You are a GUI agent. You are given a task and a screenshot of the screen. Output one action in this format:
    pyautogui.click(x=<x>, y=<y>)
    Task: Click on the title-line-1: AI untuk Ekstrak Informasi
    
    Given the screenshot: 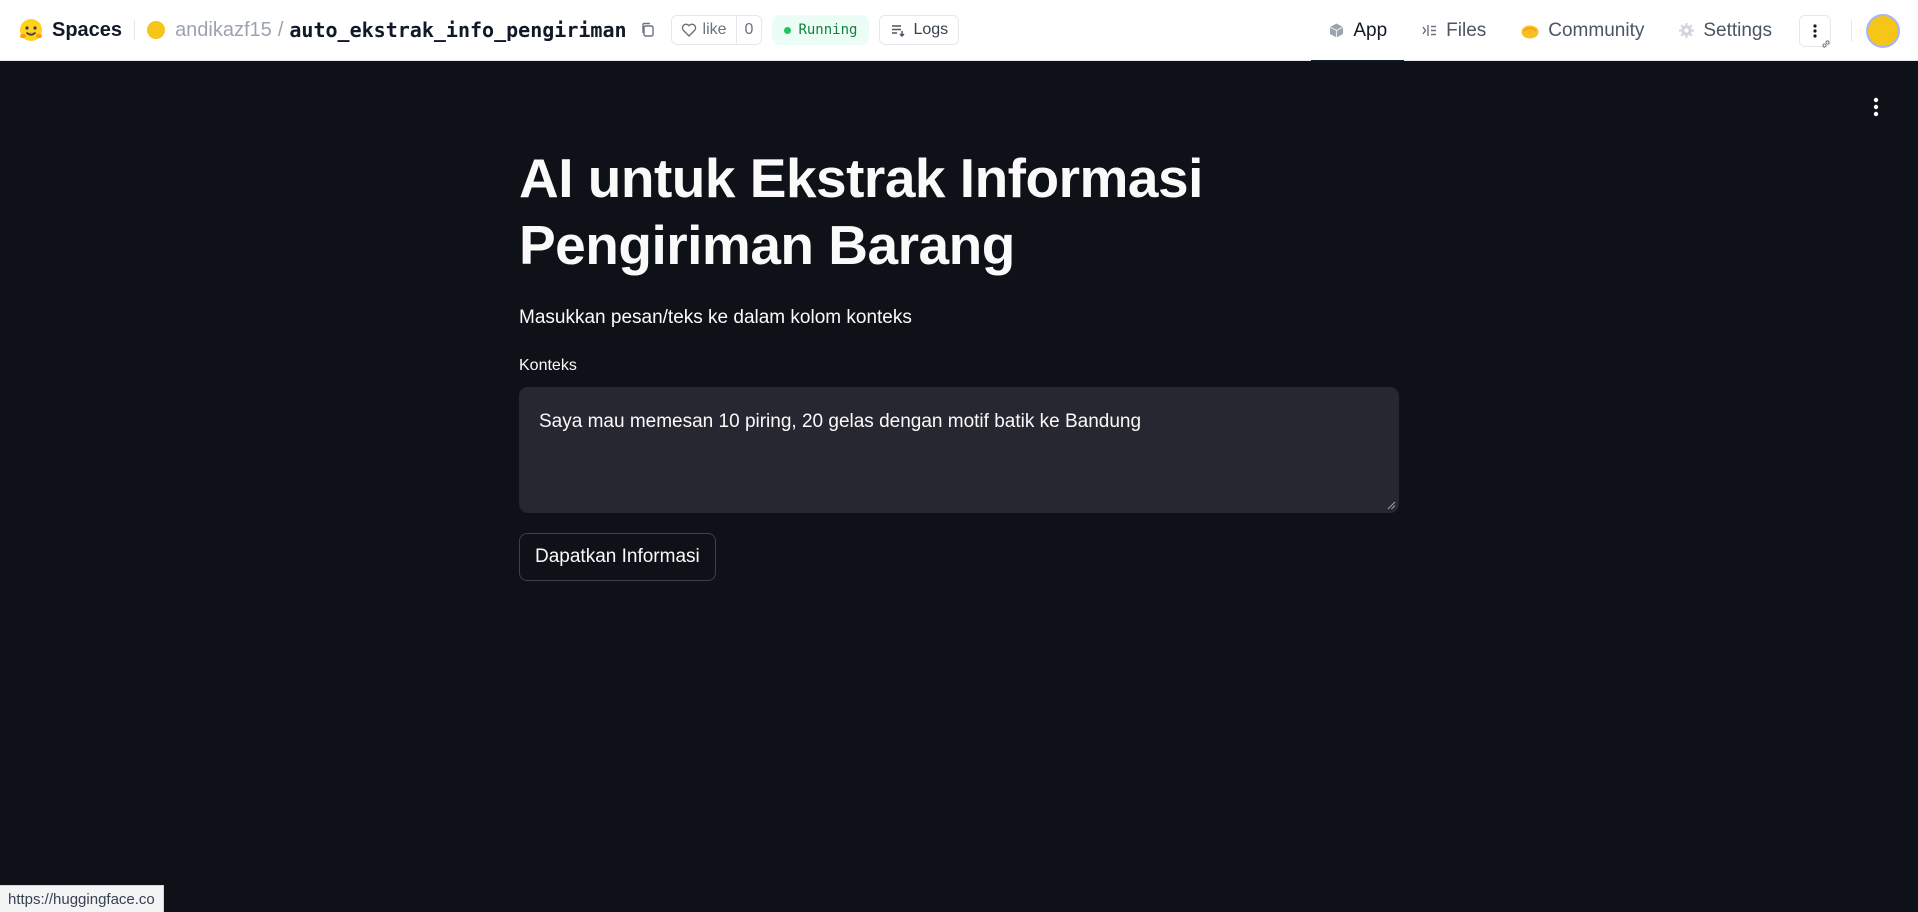 What is the action you would take?
    pyautogui.click(x=861, y=178)
    